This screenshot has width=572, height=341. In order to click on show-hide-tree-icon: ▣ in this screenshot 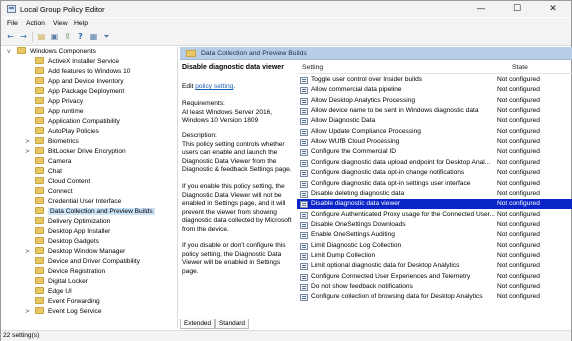, I will do `click(54, 37)`.